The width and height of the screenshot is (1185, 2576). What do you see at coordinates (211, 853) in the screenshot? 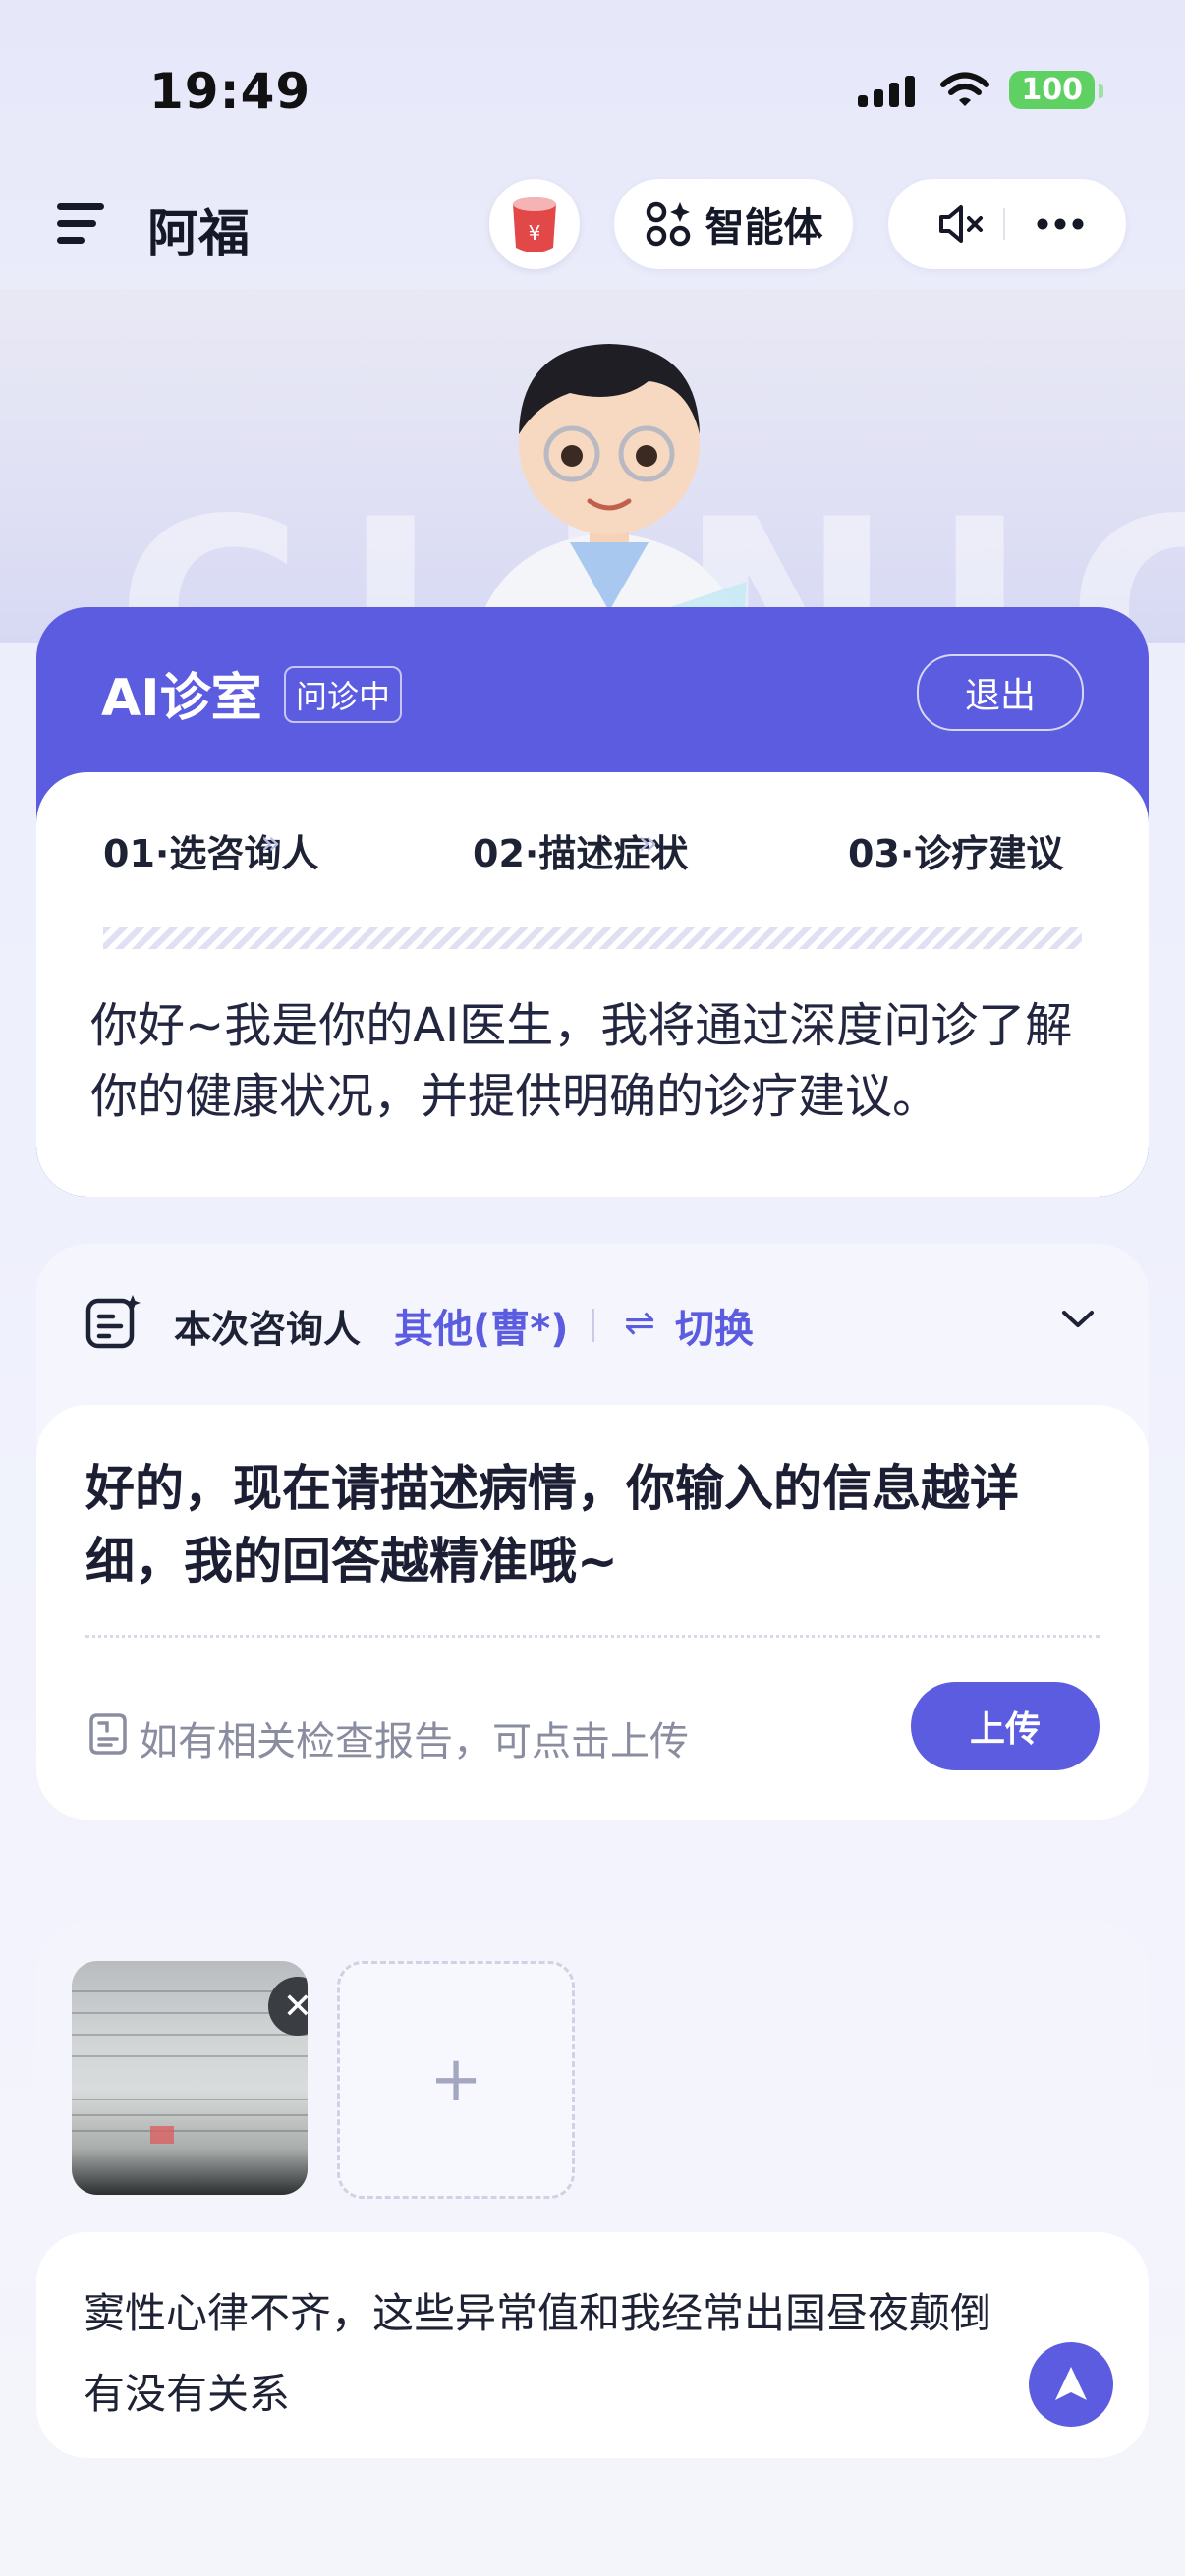
I see `step-select-person: 01·选咨询人` at bounding box center [211, 853].